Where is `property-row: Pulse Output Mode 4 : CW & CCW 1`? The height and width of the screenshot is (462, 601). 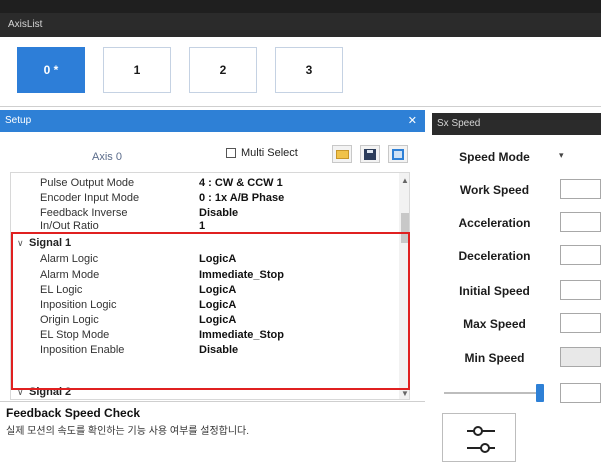
property-row: Pulse Output Mode 4 : CW & CCW 1 is located at coordinates (205, 183).